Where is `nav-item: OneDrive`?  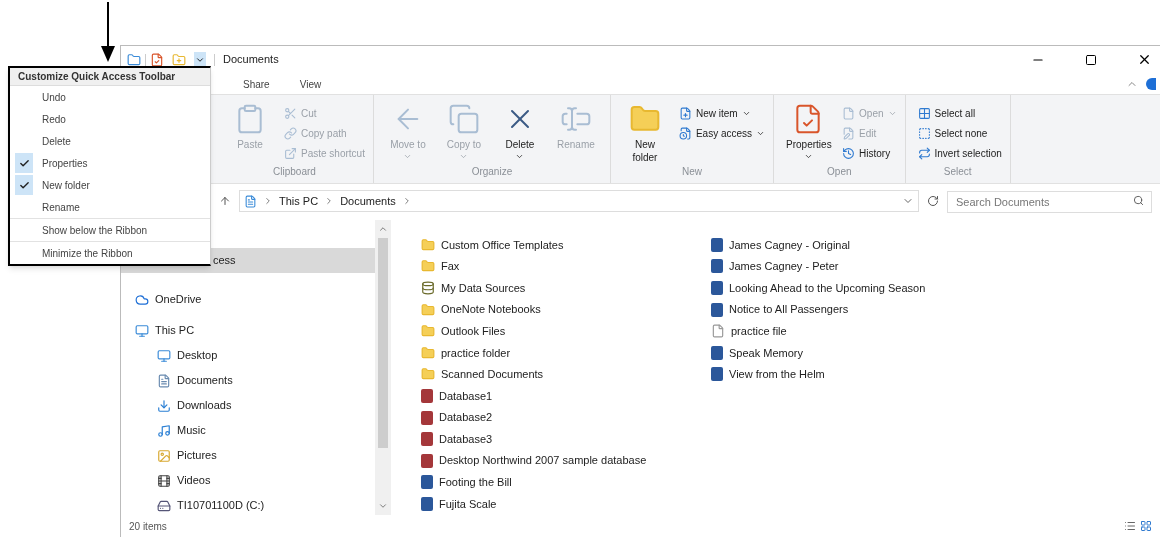
nav-item: OneDrive is located at coordinates (248, 299).